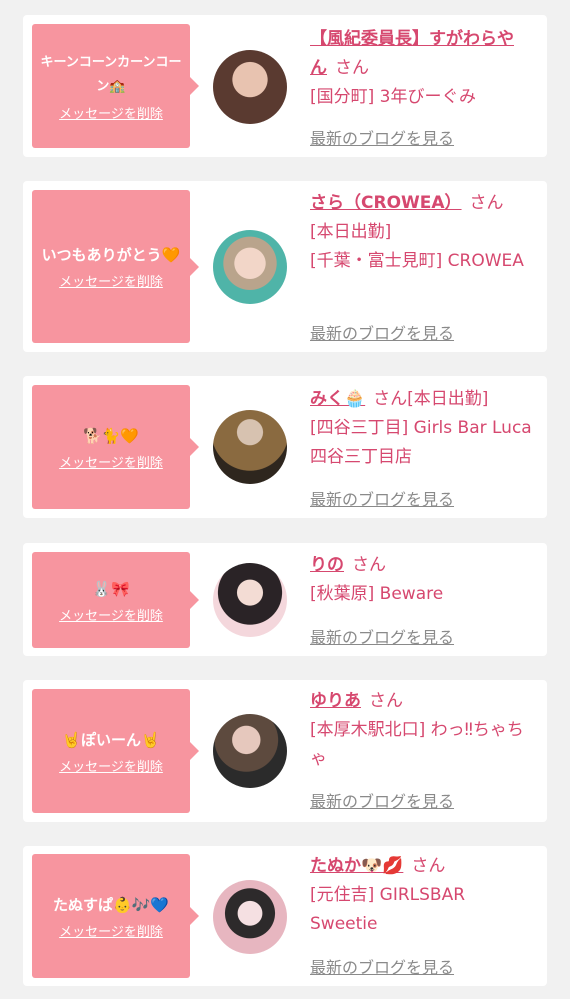 Image resolution: width=570 pixels, height=999 pixels. I want to click on shop-location: [元住吉] GIRLSBAR Sweetie, so click(388, 909).